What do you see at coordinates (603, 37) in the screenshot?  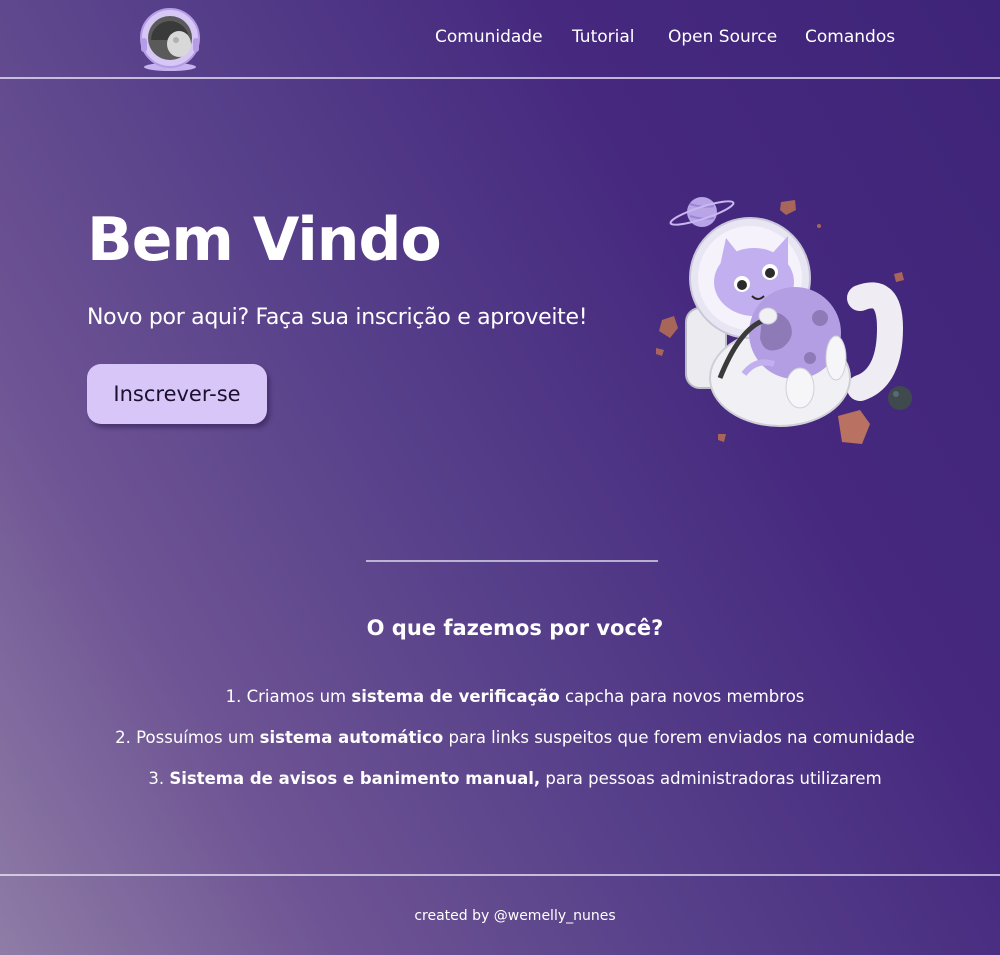 I see `nav-link-tutorial: Tutorial` at bounding box center [603, 37].